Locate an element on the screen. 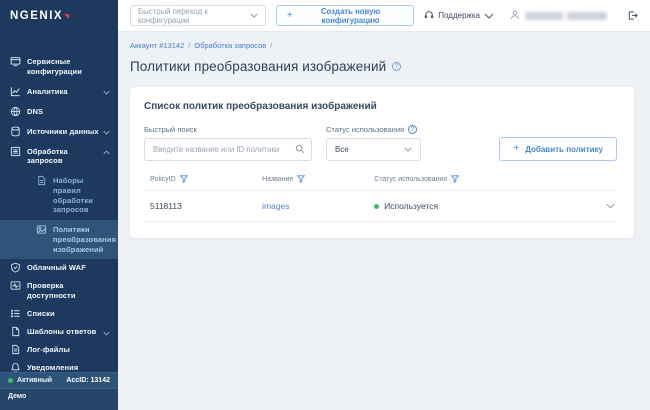 The width and height of the screenshot is (650, 410). status-help-icon: ? is located at coordinates (413, 129).